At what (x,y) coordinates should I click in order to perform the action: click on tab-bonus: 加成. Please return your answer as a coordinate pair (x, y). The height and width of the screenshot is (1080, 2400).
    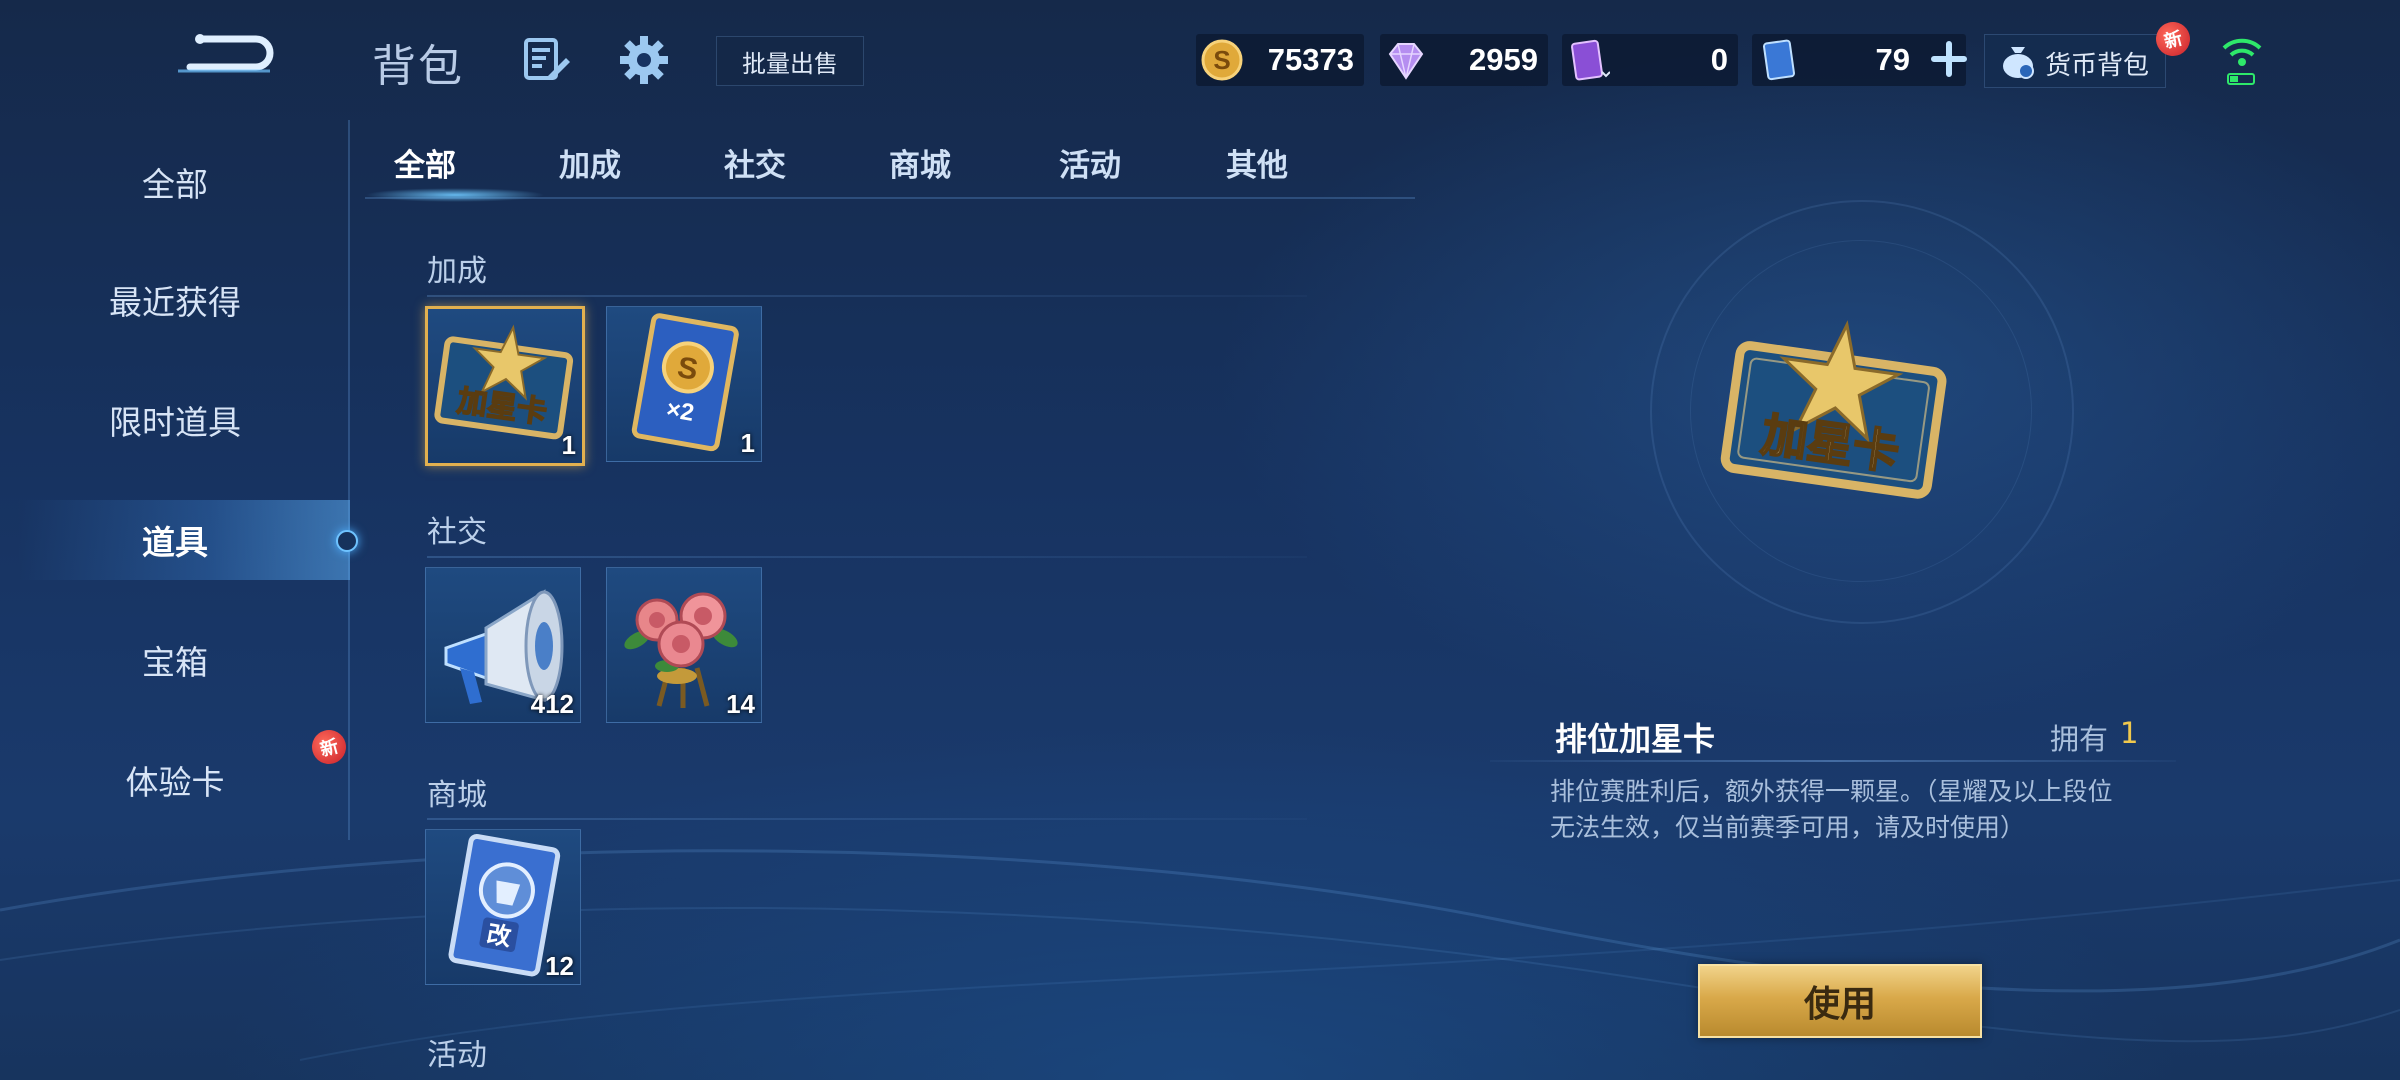
    Looking at the image, I should click on (590, 165).